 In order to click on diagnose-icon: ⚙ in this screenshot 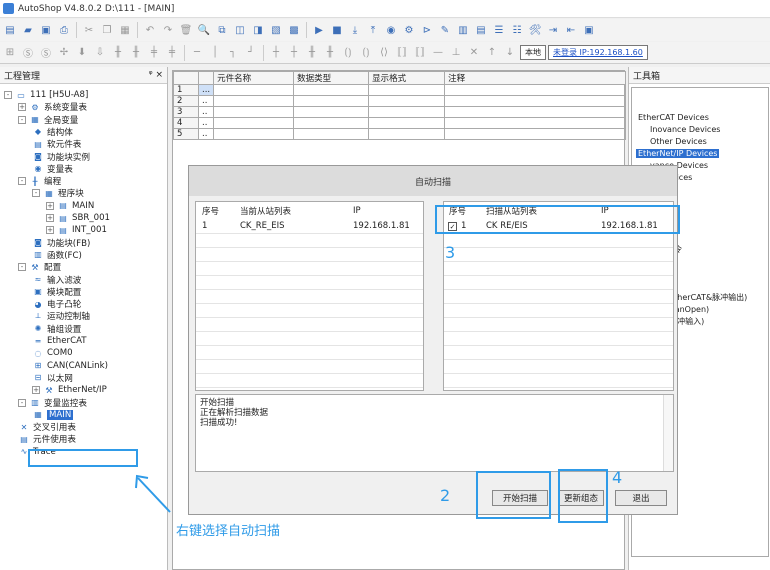, I will do `click(409, 30)`.